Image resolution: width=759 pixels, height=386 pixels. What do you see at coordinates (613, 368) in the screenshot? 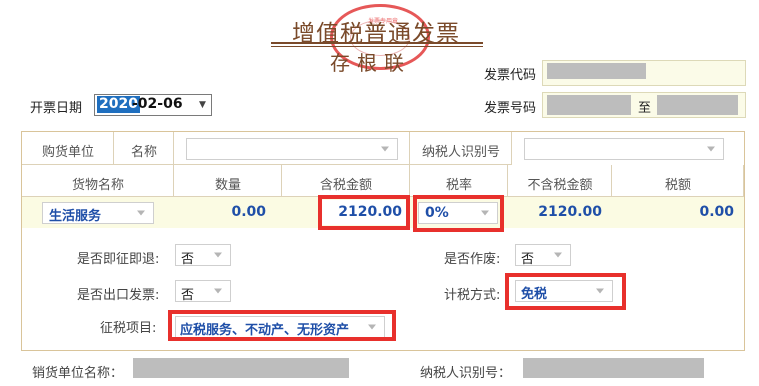
I see `seller-taxid-redacted` at bounding box center [613, 368].